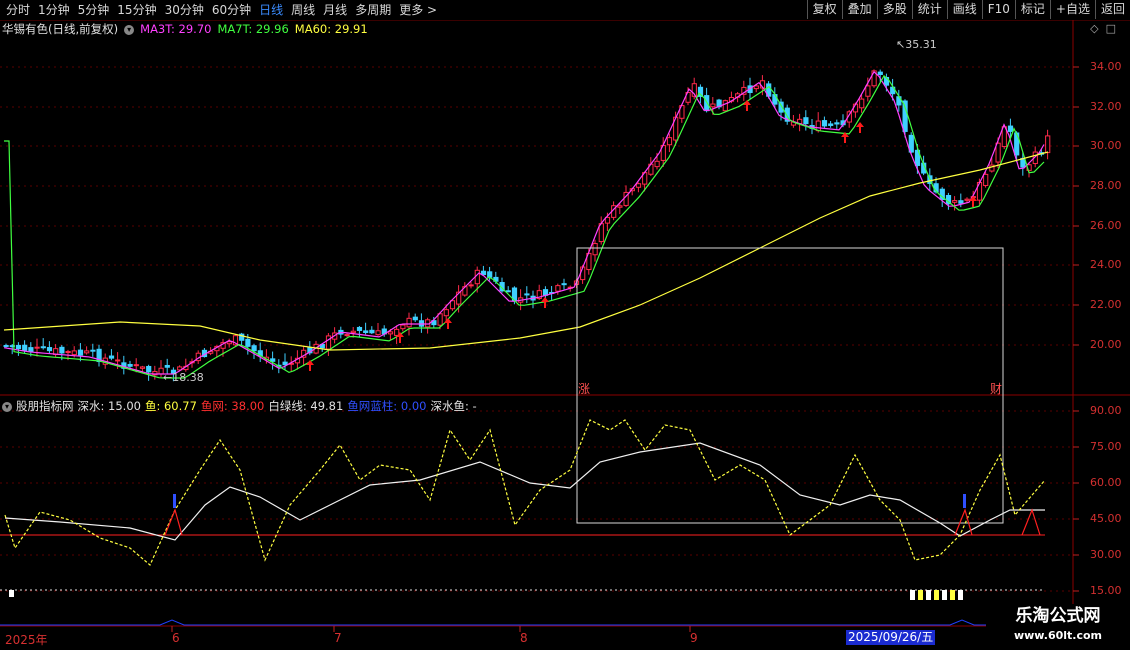 The image size is (1130, 650). I want to click on date-label: 2025年, so click(26, 640).